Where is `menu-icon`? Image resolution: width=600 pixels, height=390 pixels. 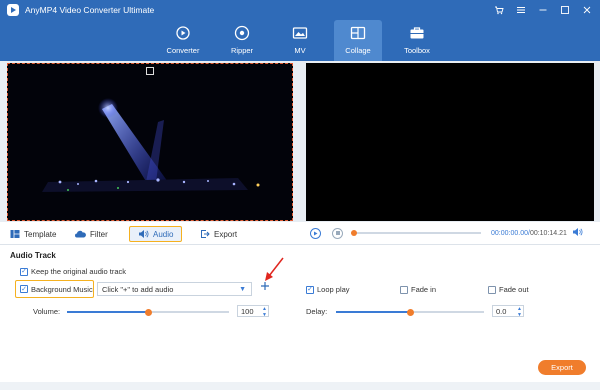 menu-icon is located at coordinates (521, 10).